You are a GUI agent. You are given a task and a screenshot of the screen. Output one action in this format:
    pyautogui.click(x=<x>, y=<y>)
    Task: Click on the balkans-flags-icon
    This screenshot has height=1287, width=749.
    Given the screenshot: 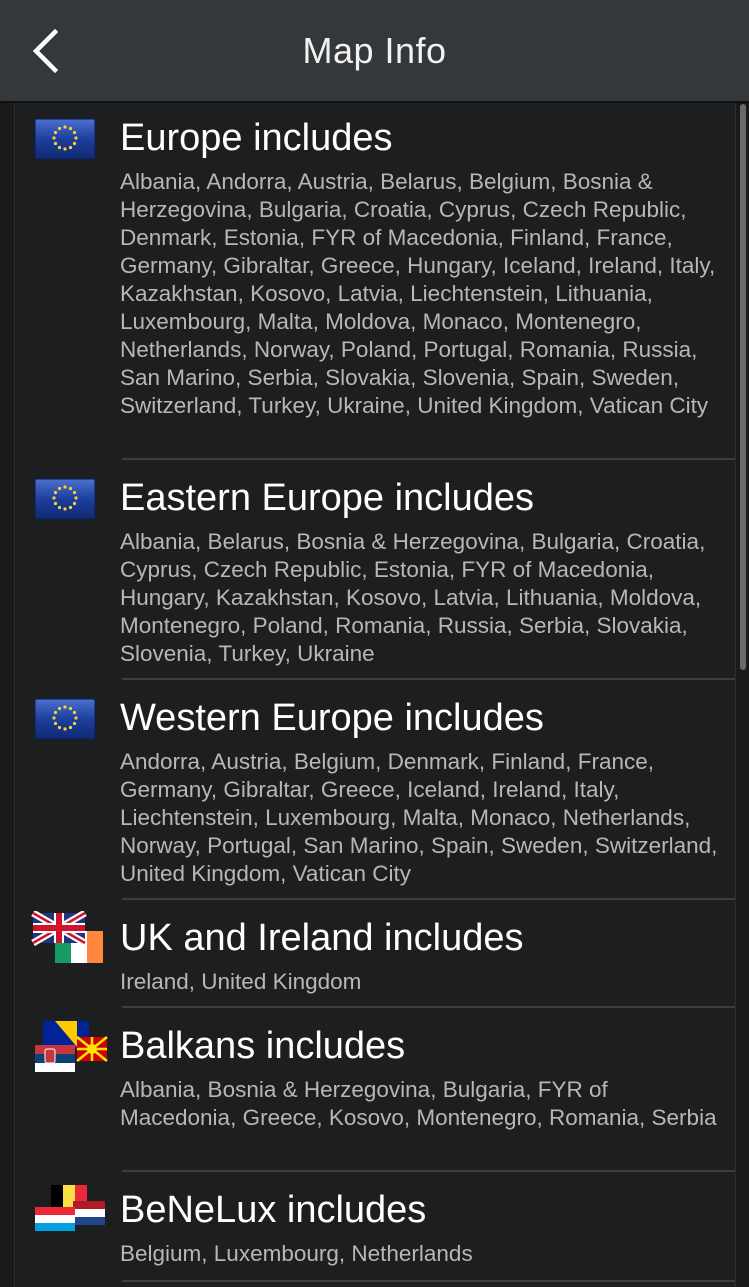 What is the action you would take?
    pyautogui.click(x=71, y=1046)
    